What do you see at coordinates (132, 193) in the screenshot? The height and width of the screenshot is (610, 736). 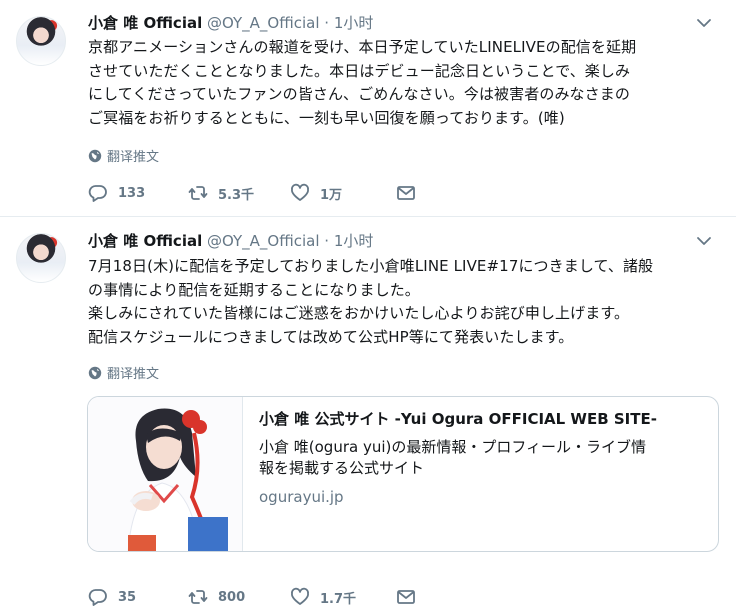 I see `reply-count: 133` at bounding box center [132, 193].